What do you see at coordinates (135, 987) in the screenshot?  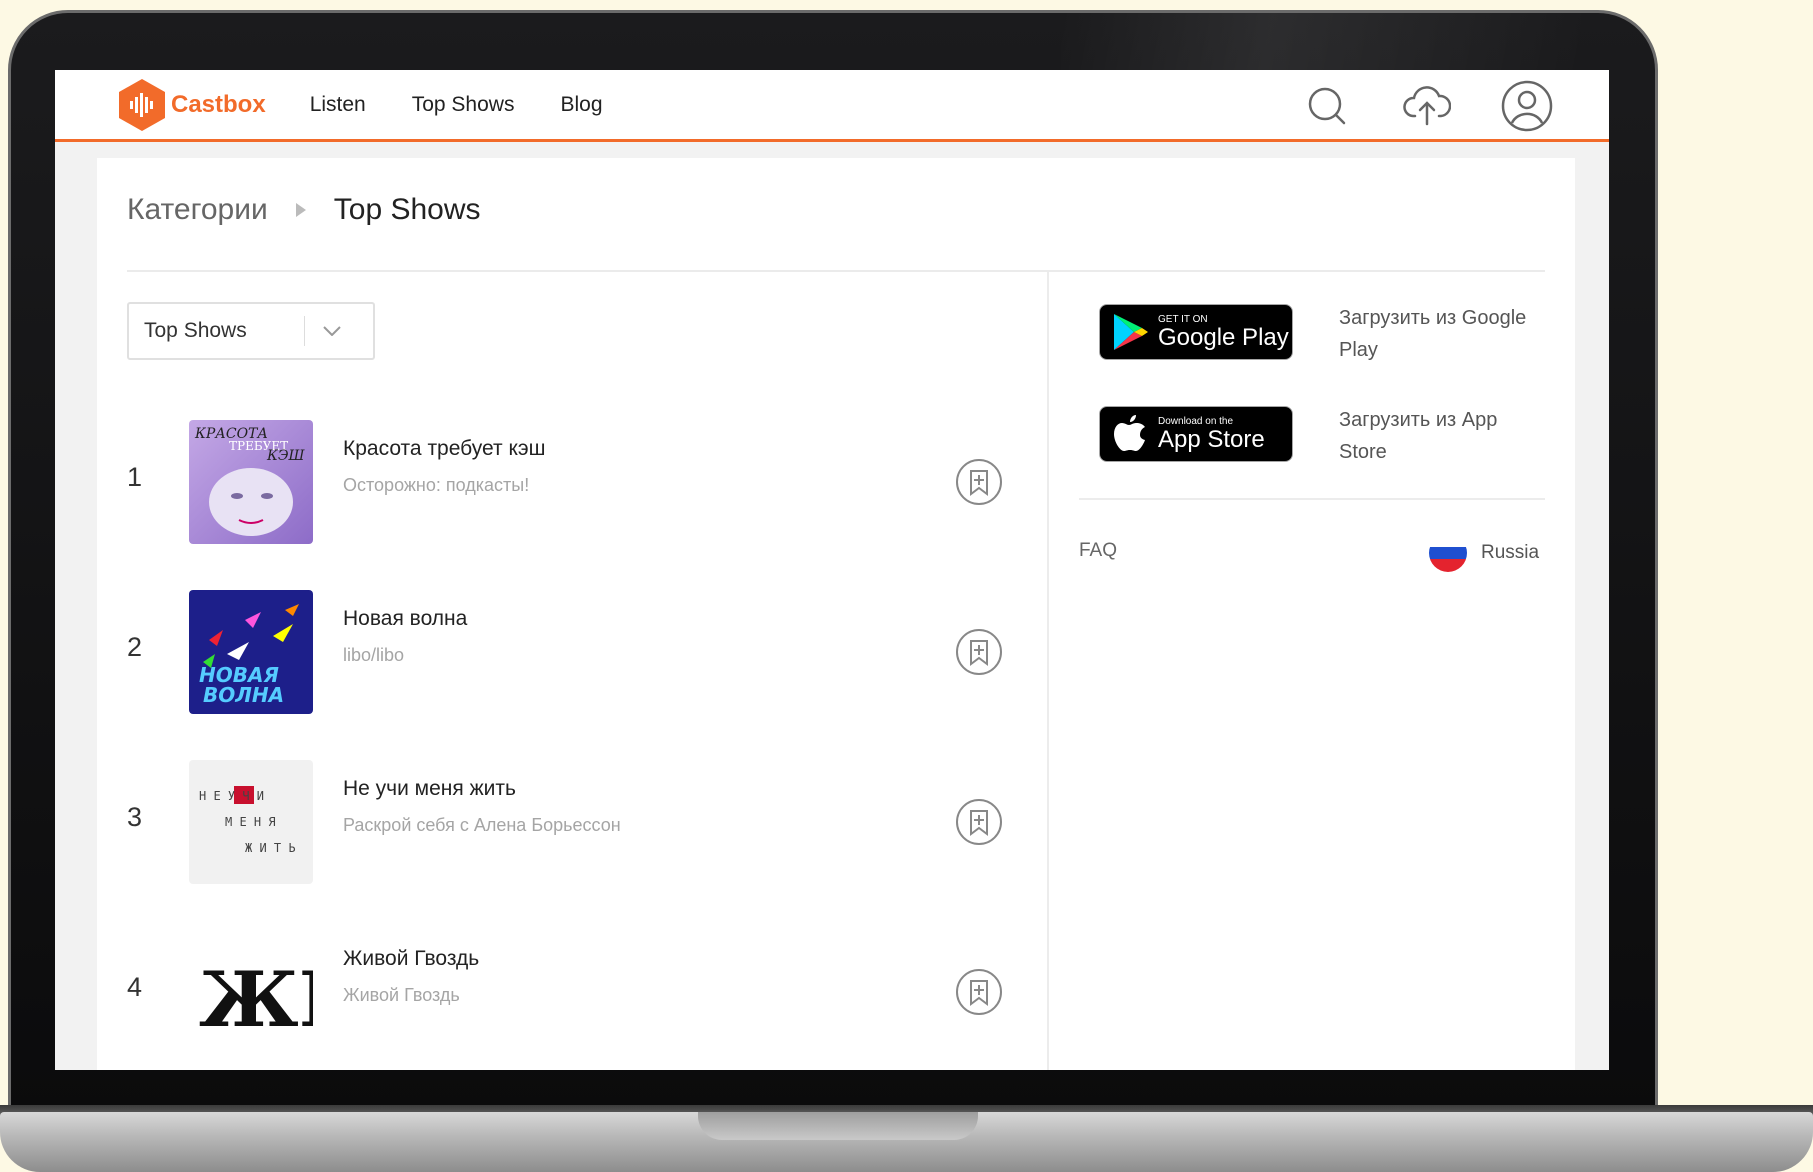 I see `show-rank: 4` at bounding box center [135, 987].